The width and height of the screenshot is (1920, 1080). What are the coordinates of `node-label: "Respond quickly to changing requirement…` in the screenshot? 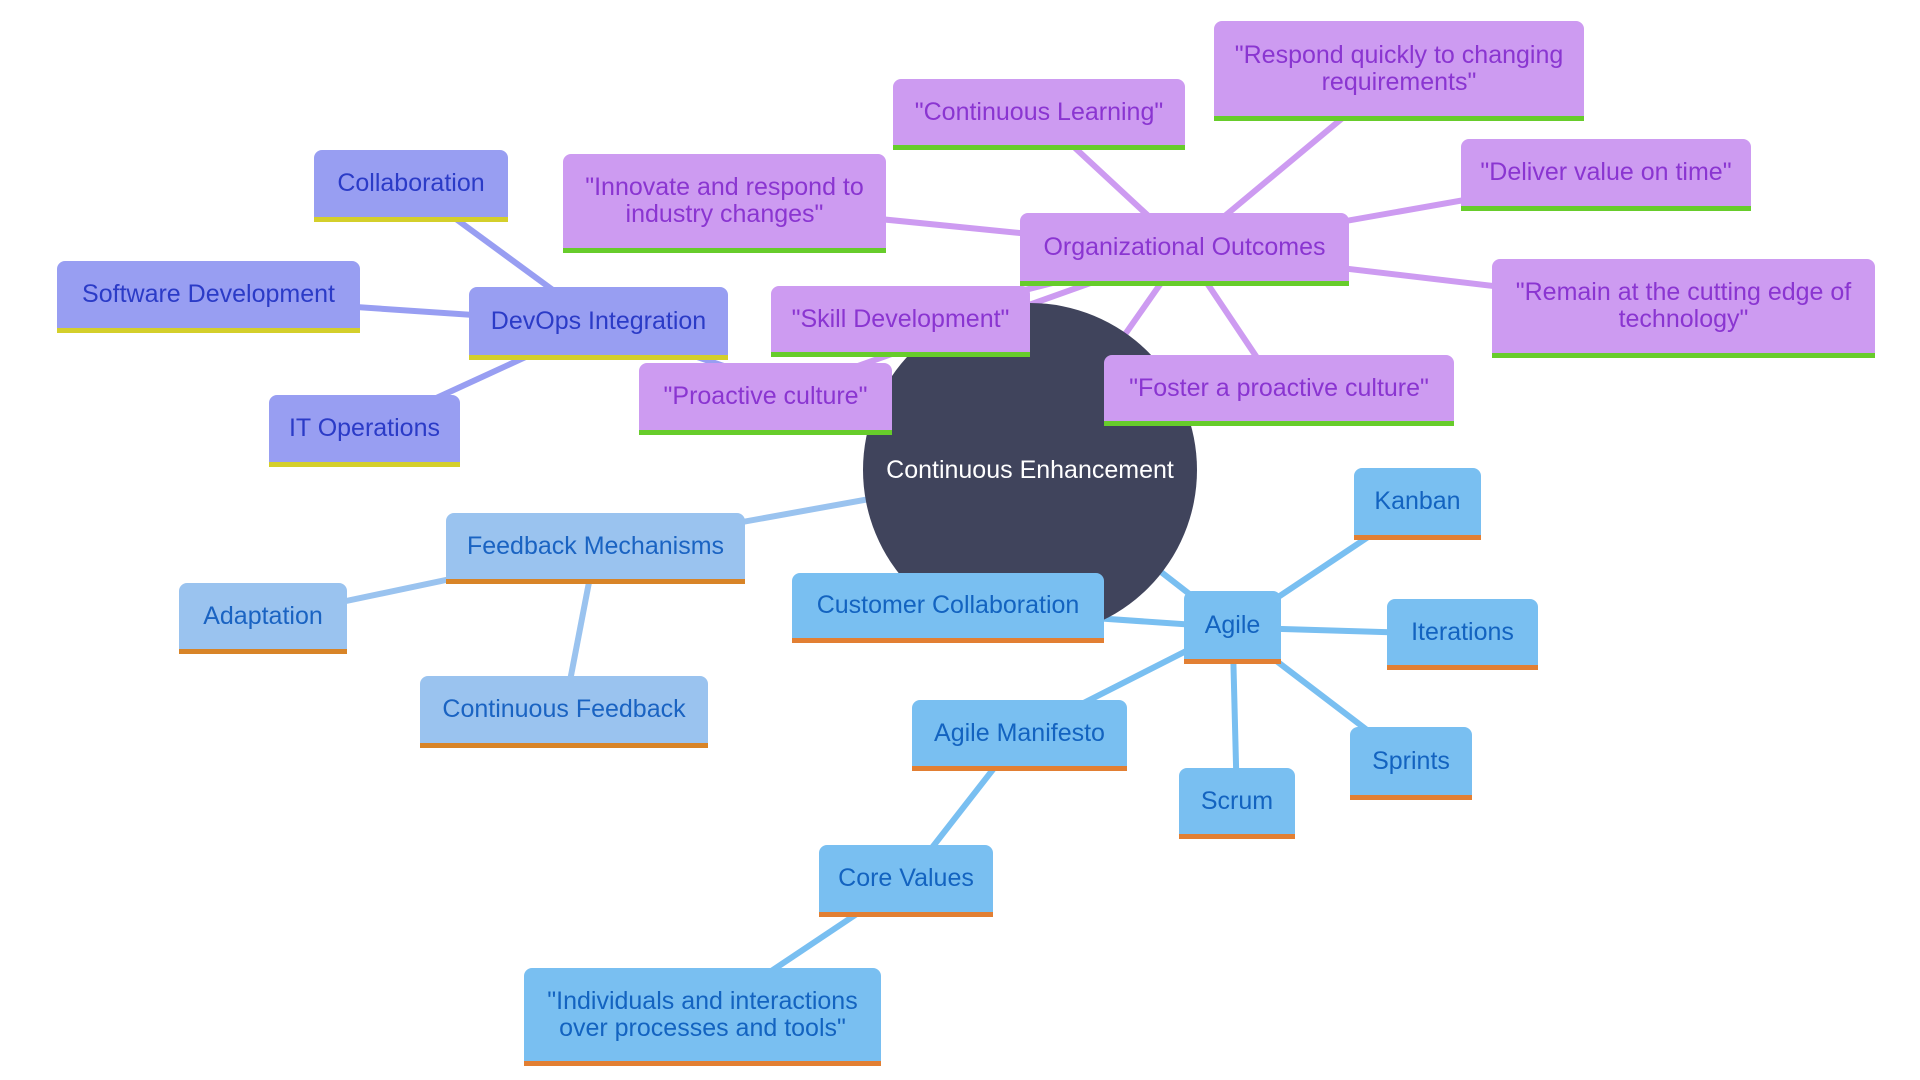 It's located at (1399, 68).